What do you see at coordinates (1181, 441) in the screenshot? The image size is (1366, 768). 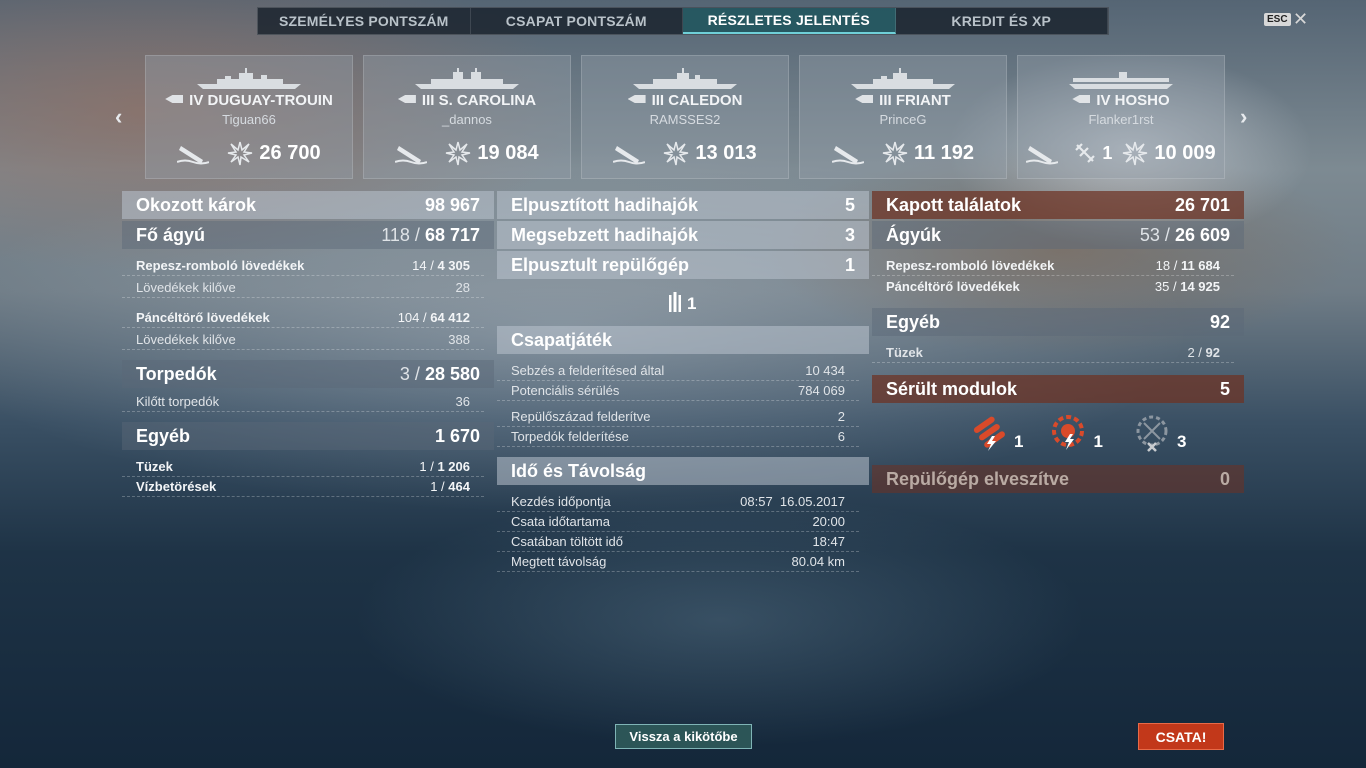 I see `module-count: 3` at bounding box center [1181, 441].